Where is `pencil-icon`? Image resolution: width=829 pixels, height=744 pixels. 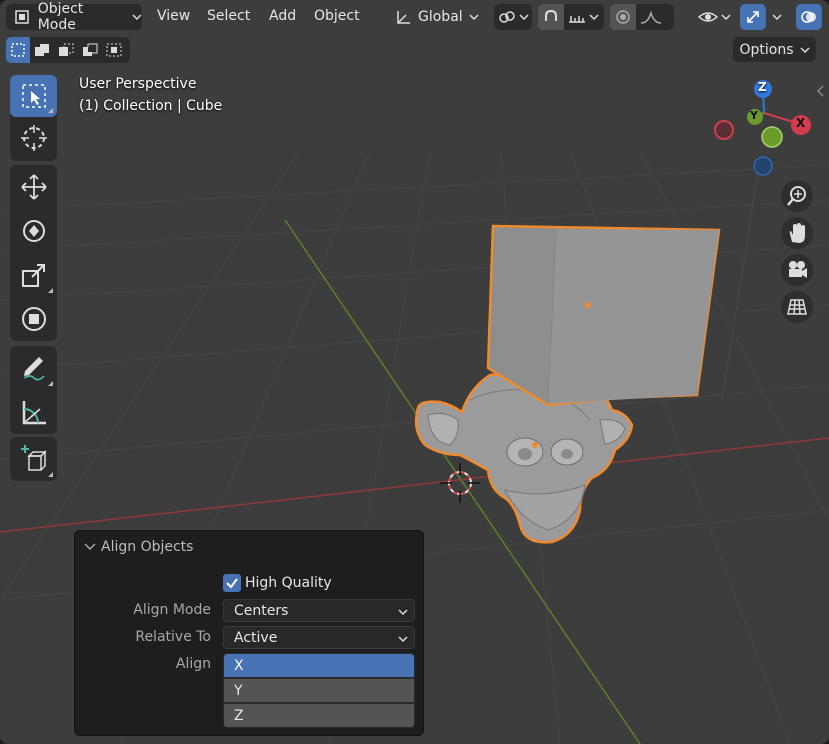
pencil-icon is located at coordinates (34, 369).